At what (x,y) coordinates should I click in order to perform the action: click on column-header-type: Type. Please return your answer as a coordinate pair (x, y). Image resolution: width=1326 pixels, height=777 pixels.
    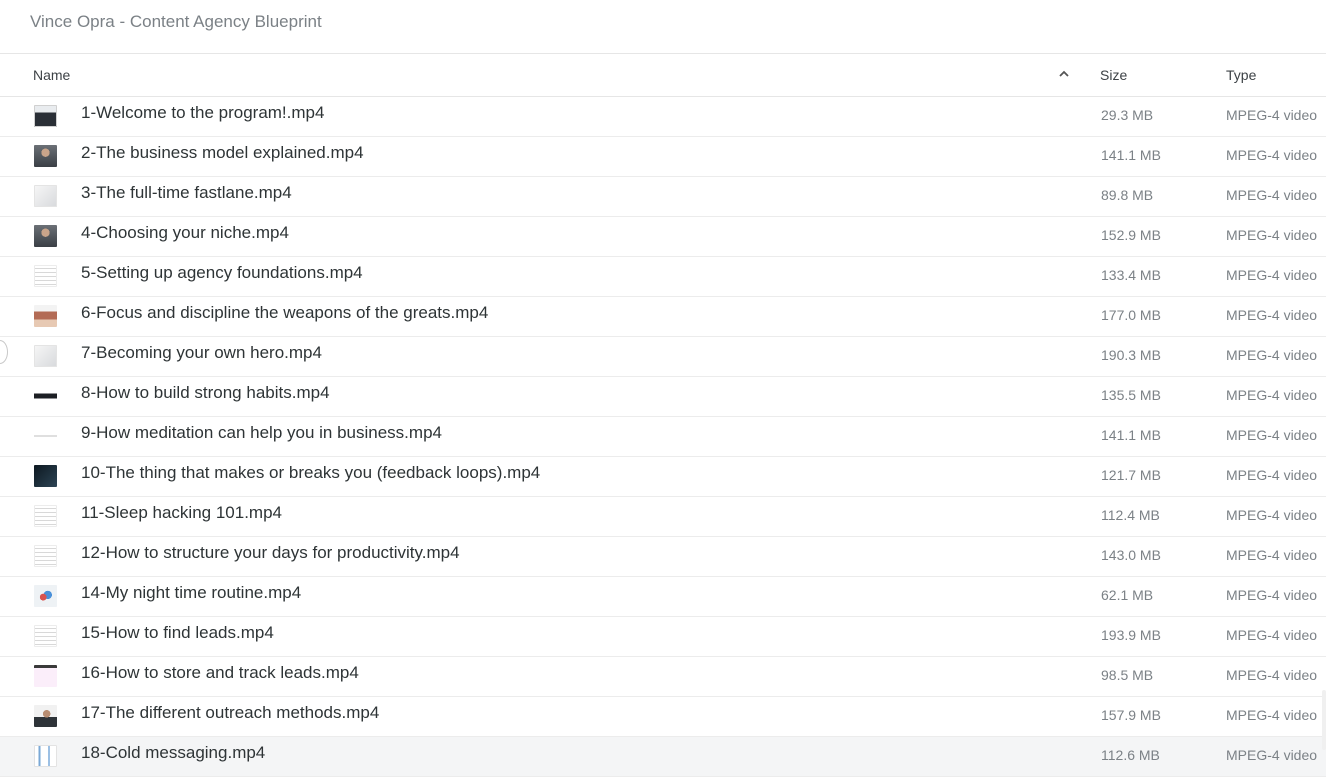
    Looking at the image, I should click on (1241, 75).